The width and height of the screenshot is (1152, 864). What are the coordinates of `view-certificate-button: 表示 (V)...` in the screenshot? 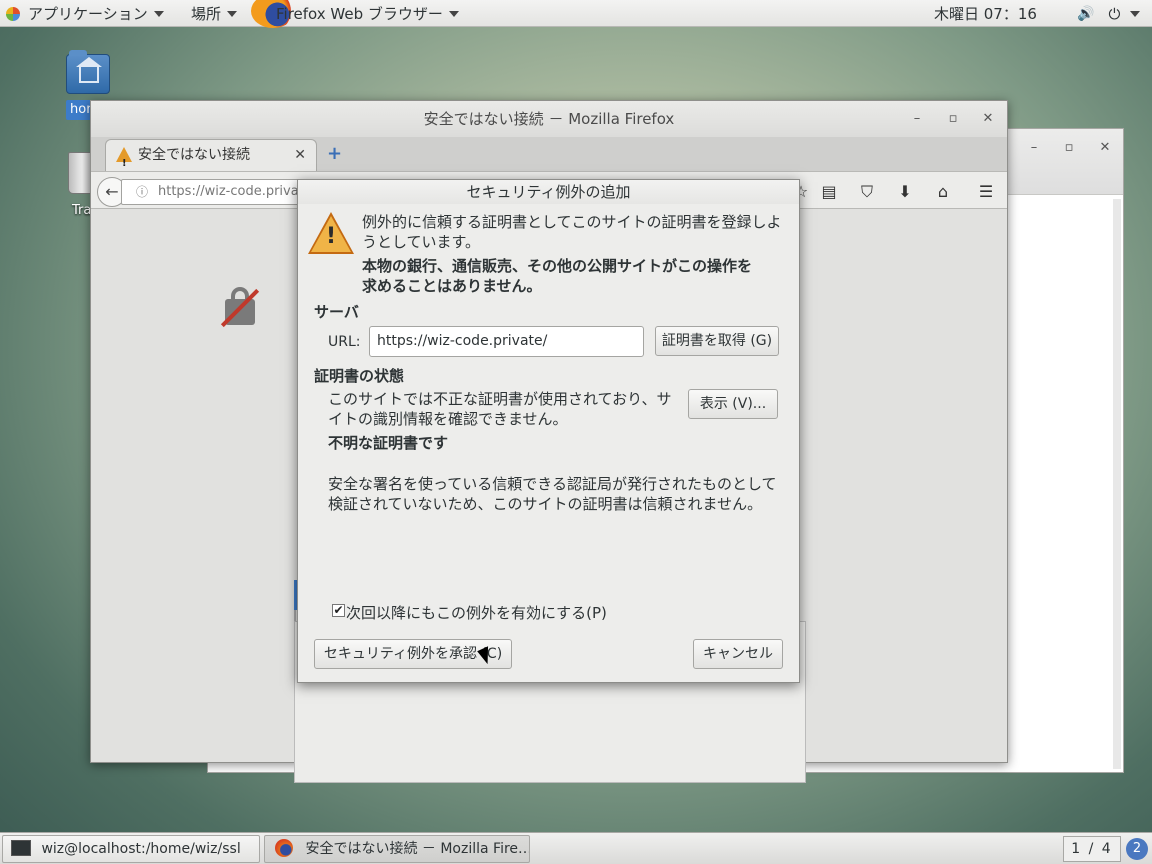 It's located at (733, 404).